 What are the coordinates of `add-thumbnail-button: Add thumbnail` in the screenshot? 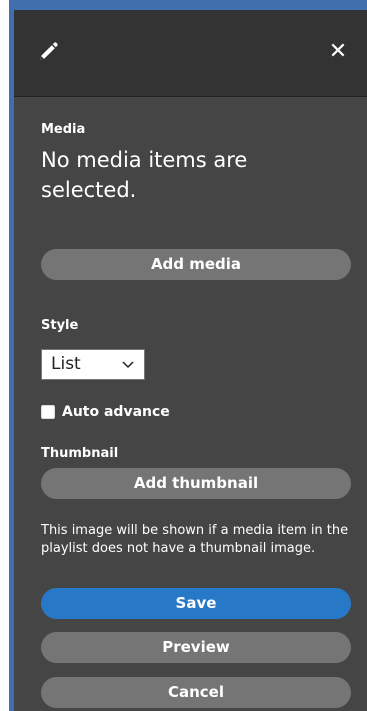 It's located at (196, 483).